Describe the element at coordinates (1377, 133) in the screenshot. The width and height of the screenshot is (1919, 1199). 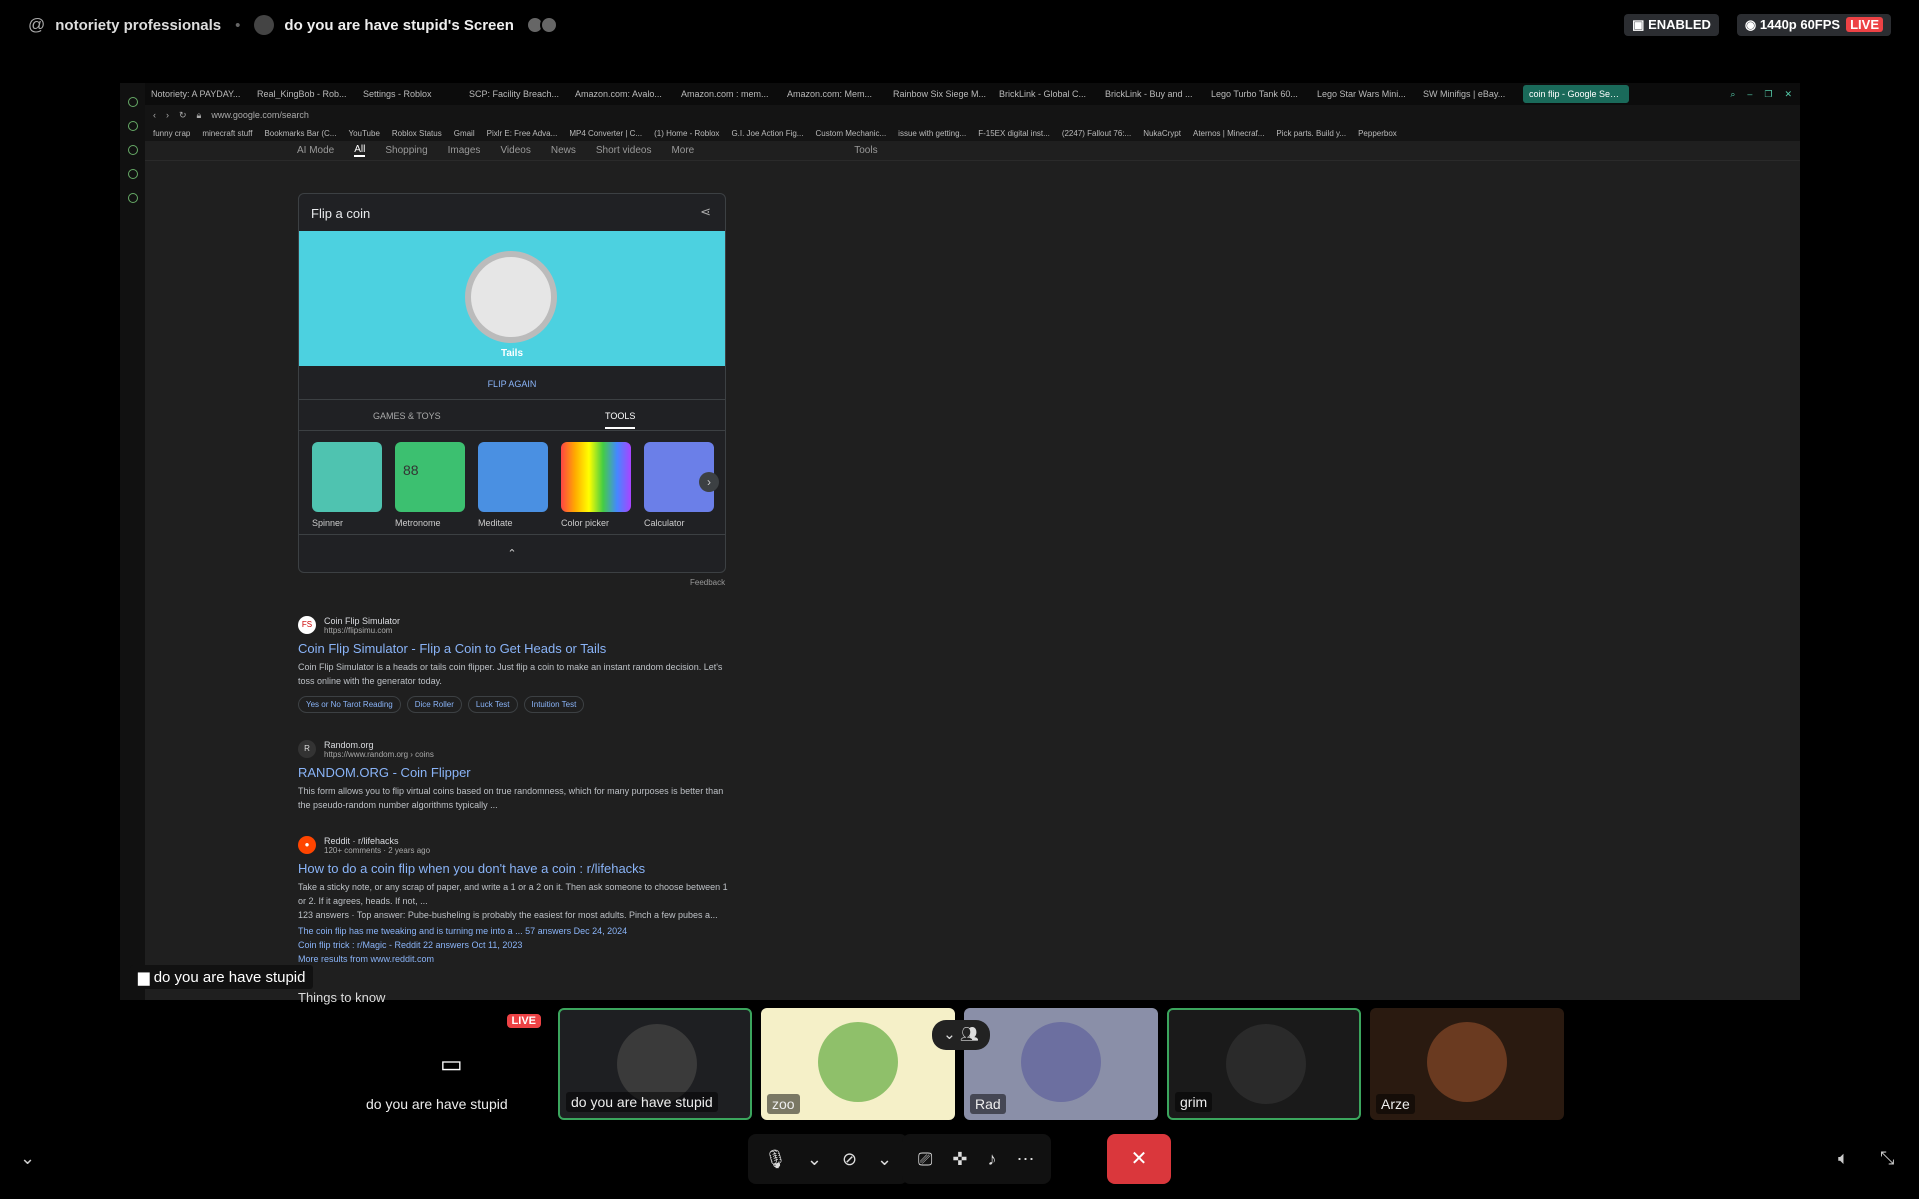
I see `bookmark: Pepperbox` at that location.